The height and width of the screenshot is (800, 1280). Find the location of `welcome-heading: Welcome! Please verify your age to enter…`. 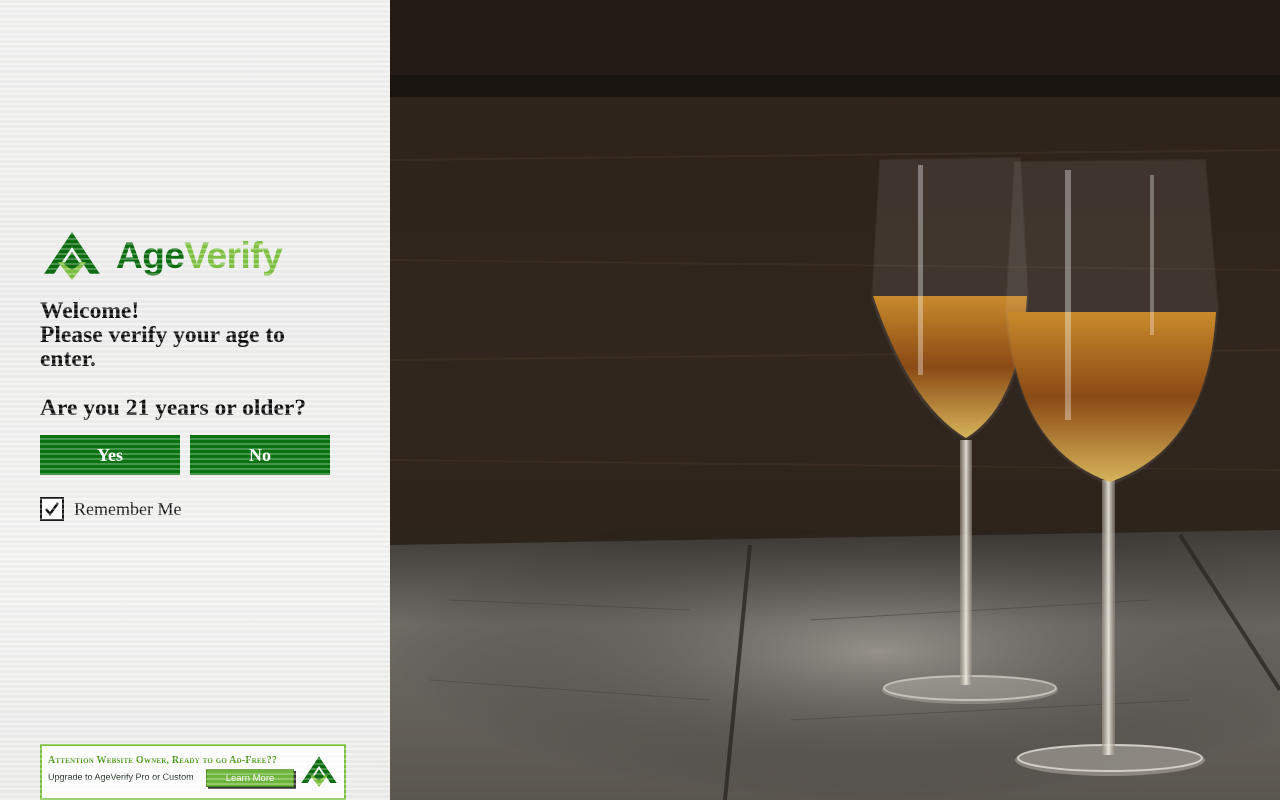

welcome-heading: Welcome! Please verify your age to enter… is located at coordinates (190, 335).